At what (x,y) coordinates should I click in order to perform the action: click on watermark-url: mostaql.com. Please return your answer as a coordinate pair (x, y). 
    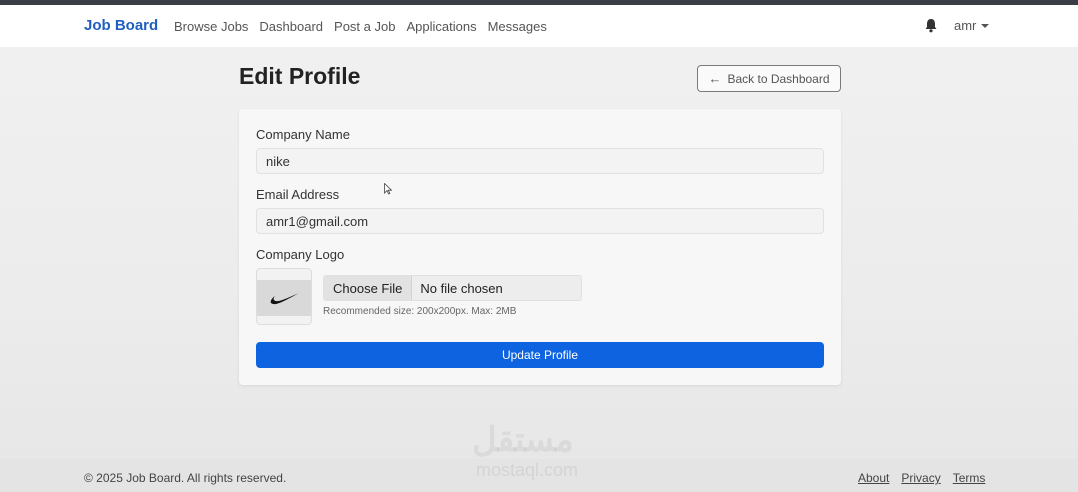
    Looking at the image, I should click on (527, 470).